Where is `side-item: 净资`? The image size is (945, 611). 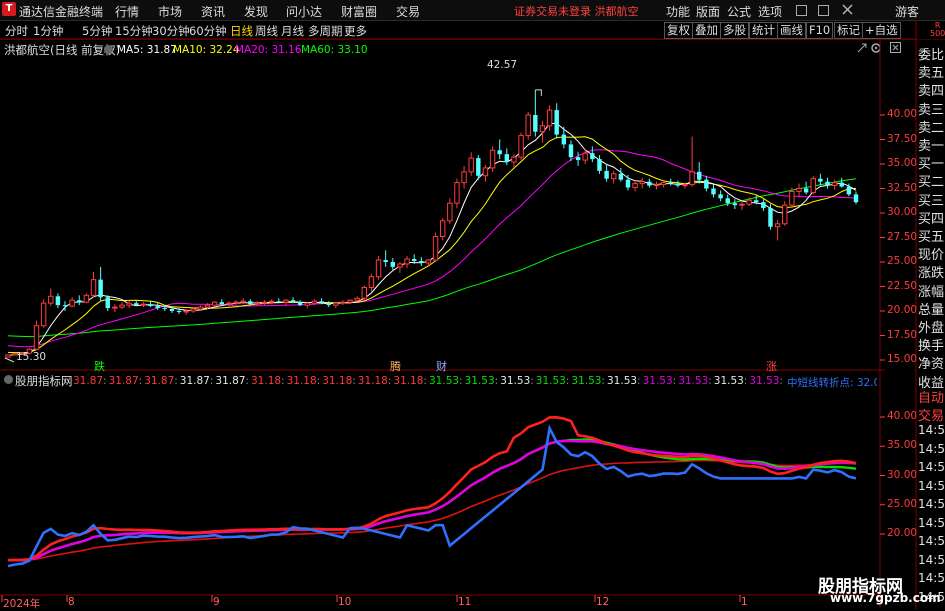
side-item: 净资 is located at coordinates (931, 362).